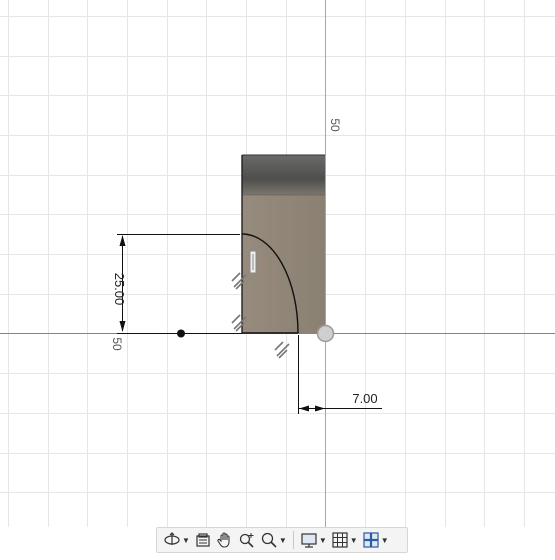 Image resolution: width=555 pixels, height=560 pixels. What do you see at coordinates (335, 125) in the screenshot?
I see `y-axis-value-label: 50` at bounding box center [335, 125].